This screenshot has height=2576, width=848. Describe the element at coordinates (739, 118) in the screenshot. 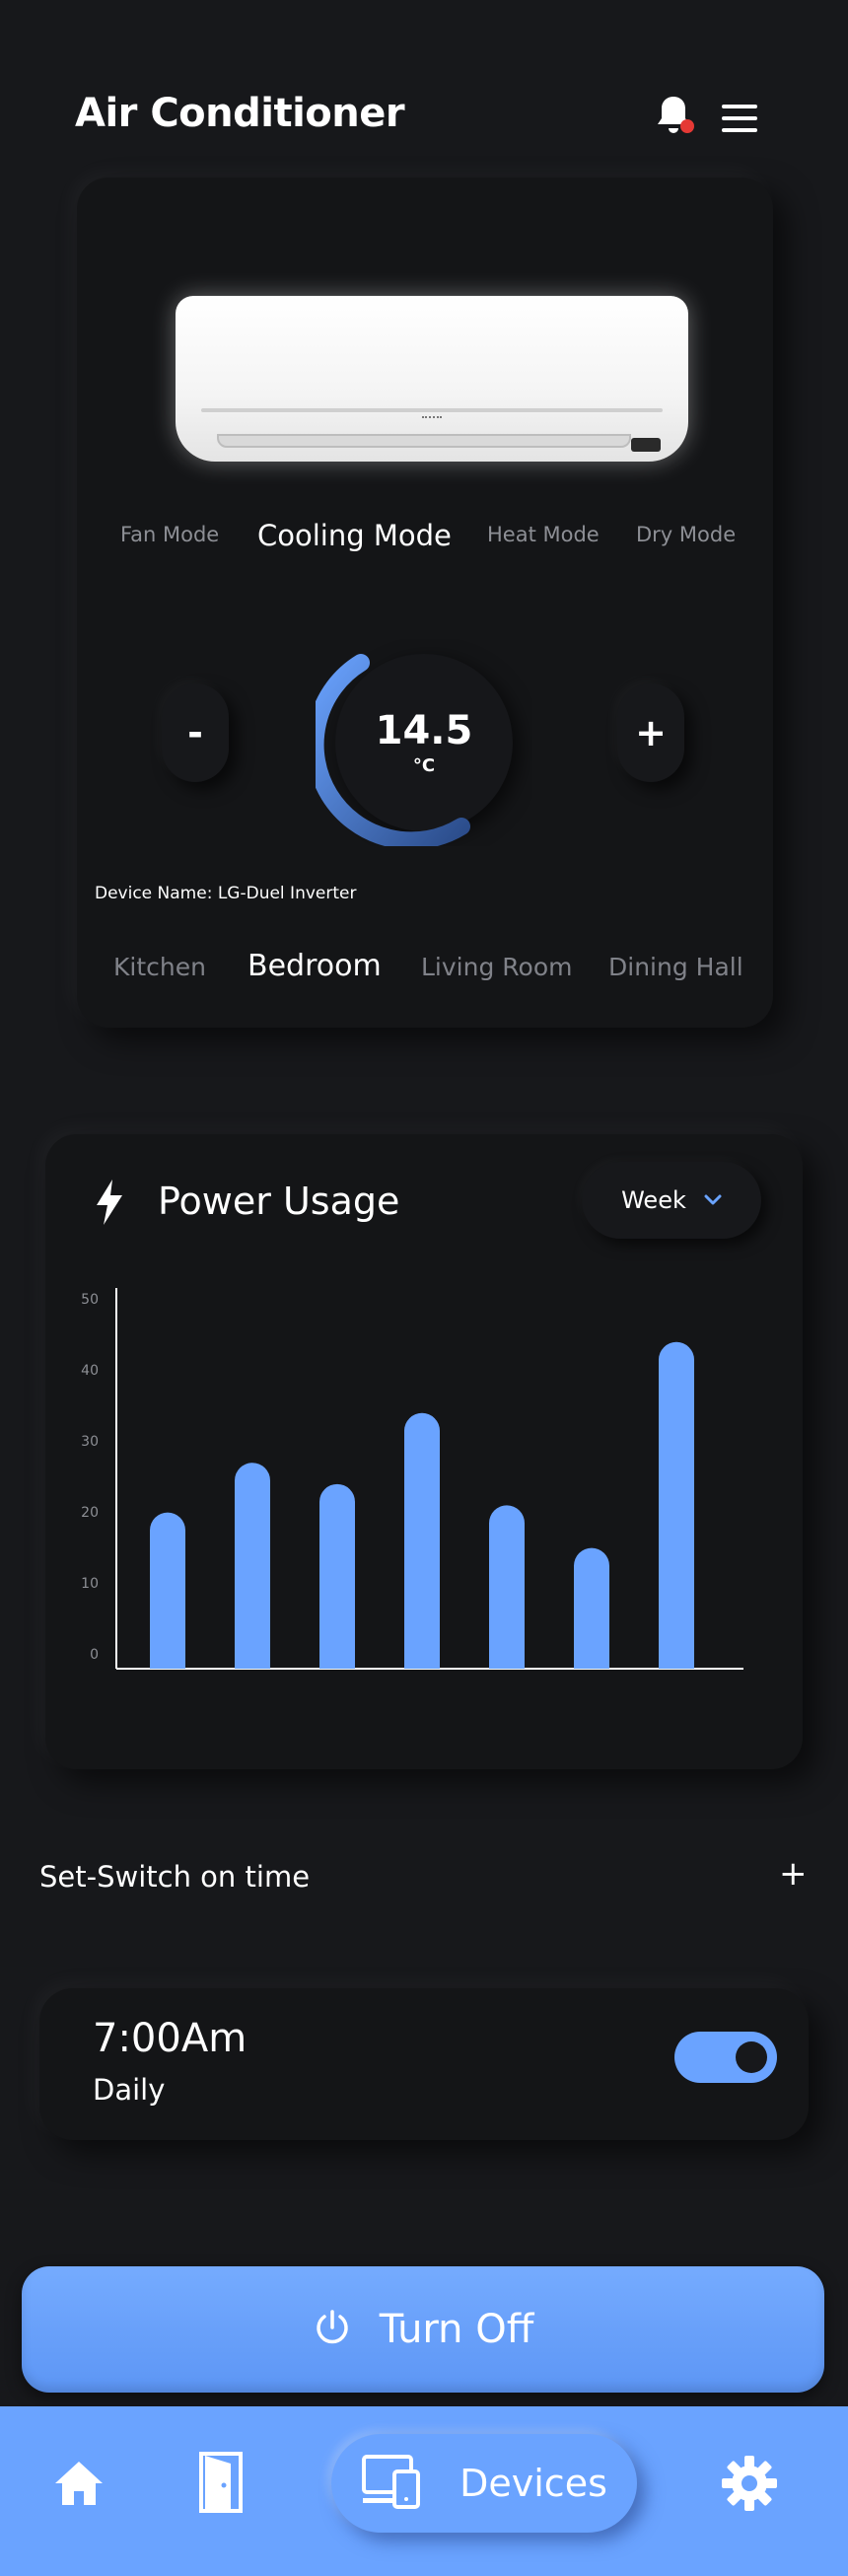

I see `hamburger-menu-icon` at that location.